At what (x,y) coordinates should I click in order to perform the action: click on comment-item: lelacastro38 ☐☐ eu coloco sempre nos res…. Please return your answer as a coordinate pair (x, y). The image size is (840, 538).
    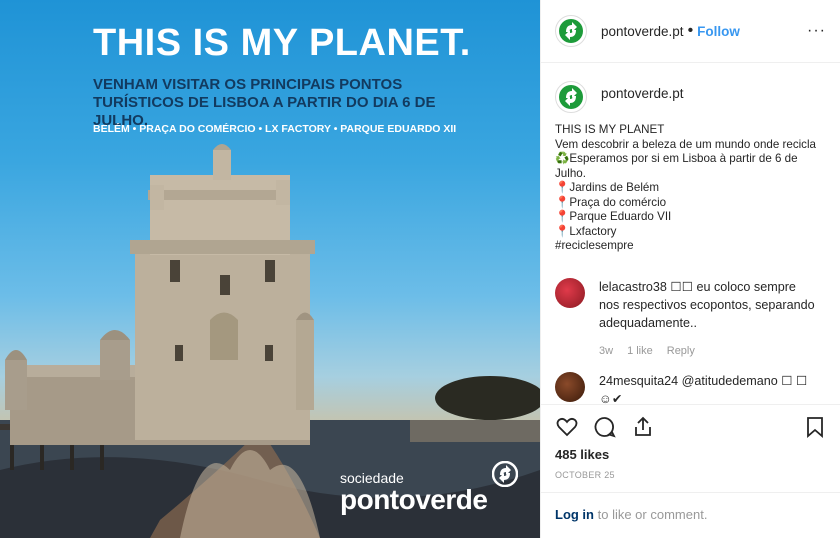
    Looking at the image, I should click on (690, 318).